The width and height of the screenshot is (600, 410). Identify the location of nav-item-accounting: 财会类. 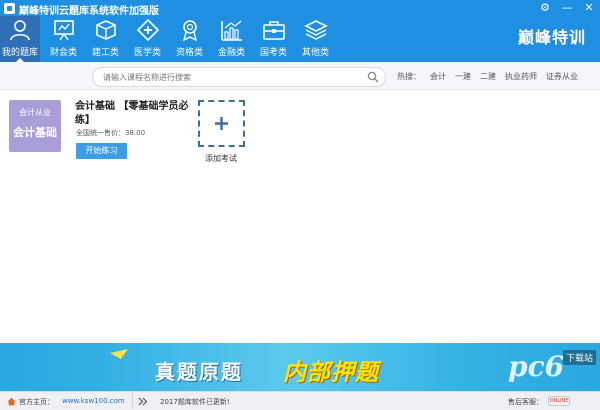
(63, 39).